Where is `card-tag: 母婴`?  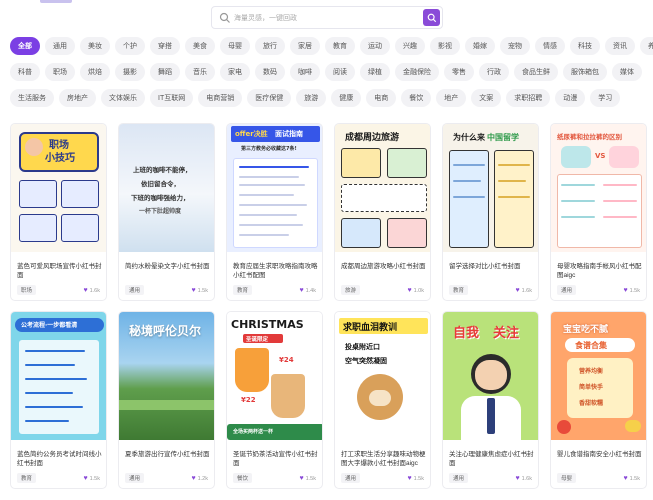
card-tag: 母婴 is located at coordinates (567, 478).